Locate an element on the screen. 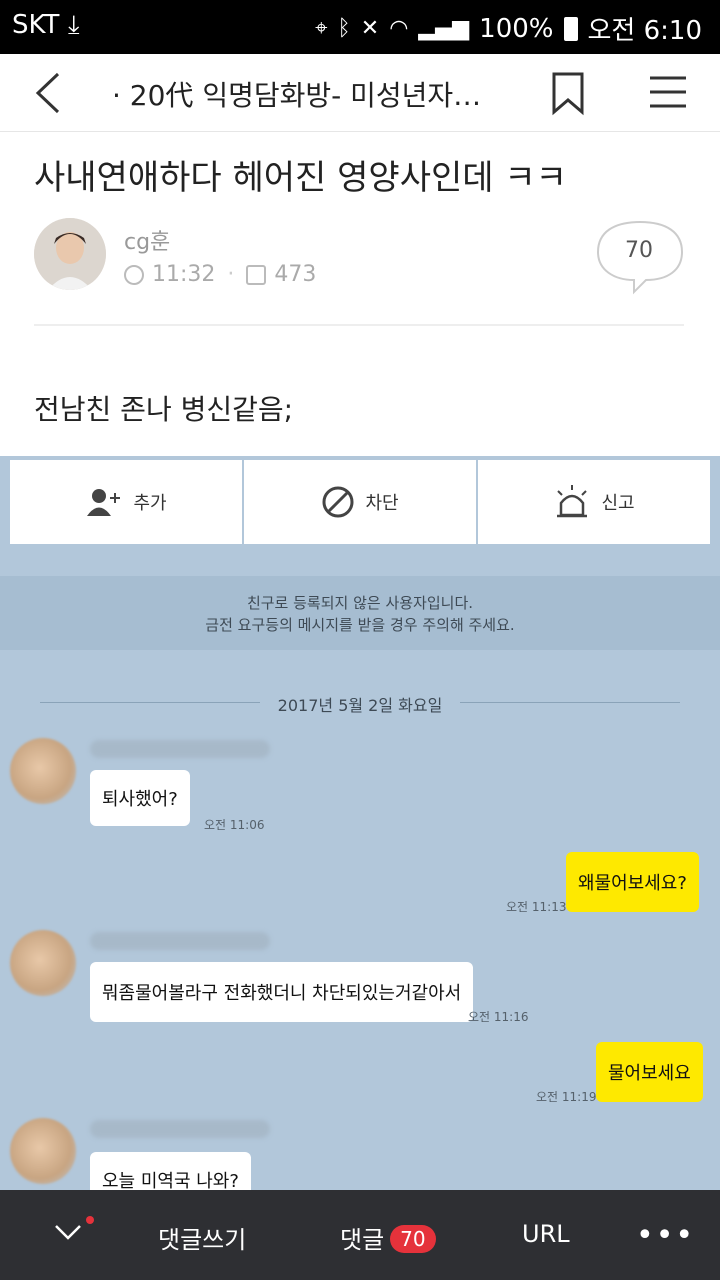 The width and height of the screenshot is (720, 1280). add-friend-button: 추가 is located at coordinates (126, 502).